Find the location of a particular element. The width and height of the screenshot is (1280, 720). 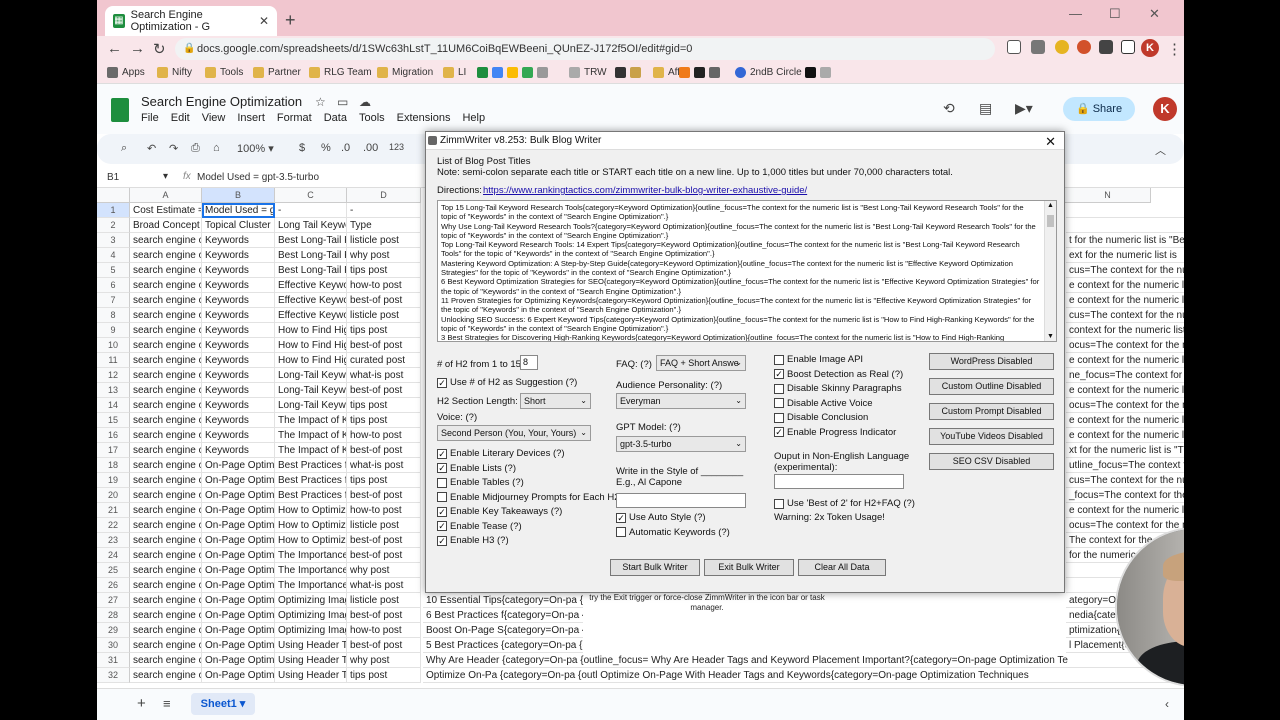

exit-bulk-writer-button: Exit Bulk Writer is located at coordinates (749, 567).